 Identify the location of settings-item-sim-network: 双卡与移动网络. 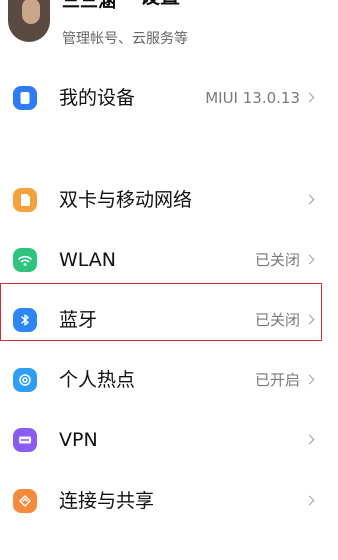
(169, 200).